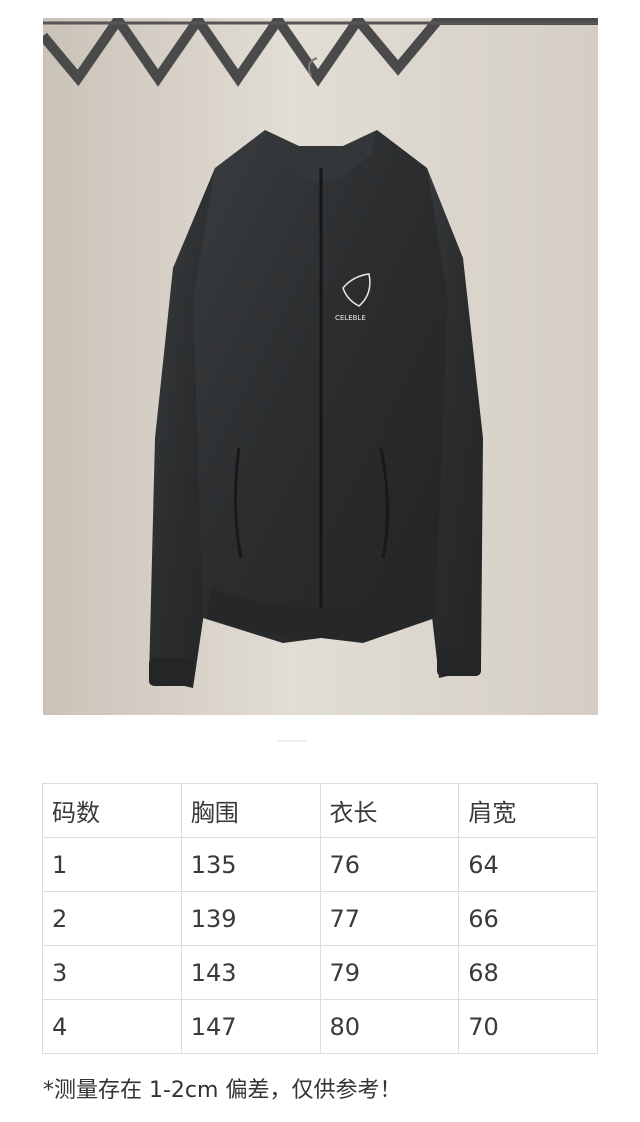 The width and height of the screenshot is (640, 1122). I want to click on table-cell: 76, so click(389, 864).